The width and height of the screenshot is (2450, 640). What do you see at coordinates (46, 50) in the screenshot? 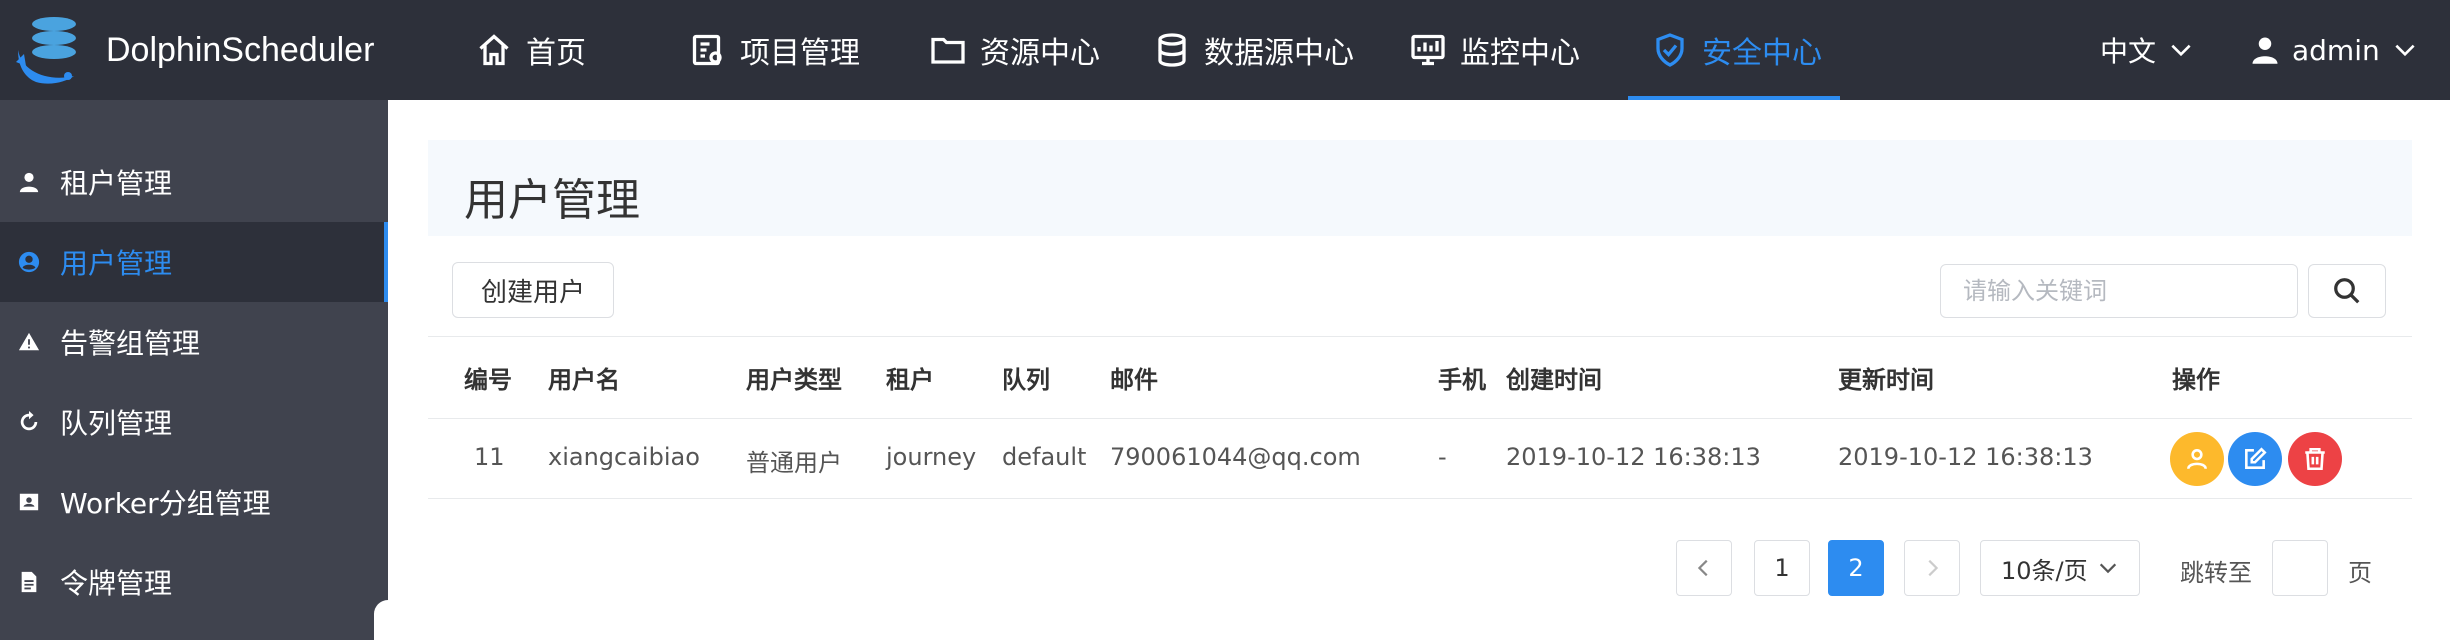
I see `dolphin-logo-icon` at bounding box center [46, 50].